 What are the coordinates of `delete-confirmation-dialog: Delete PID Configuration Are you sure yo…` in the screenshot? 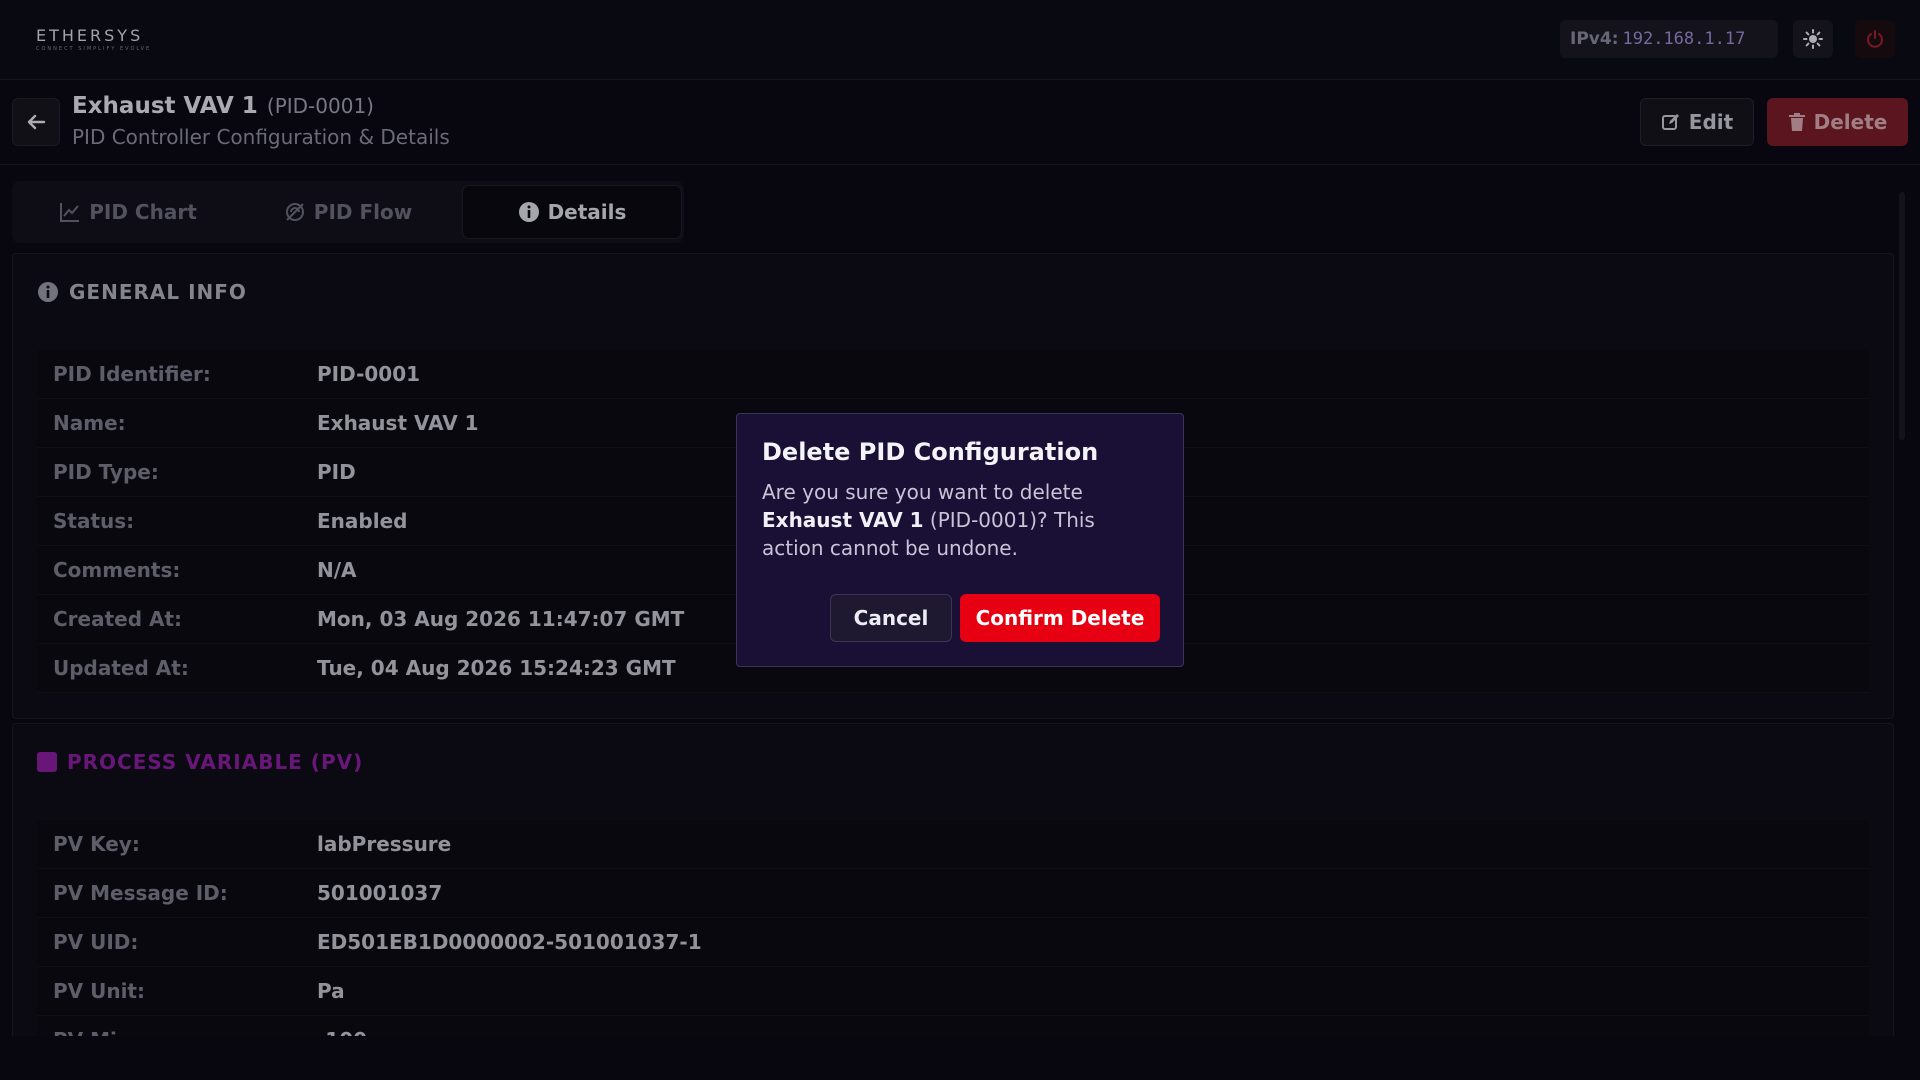 It's located at (960, 540).